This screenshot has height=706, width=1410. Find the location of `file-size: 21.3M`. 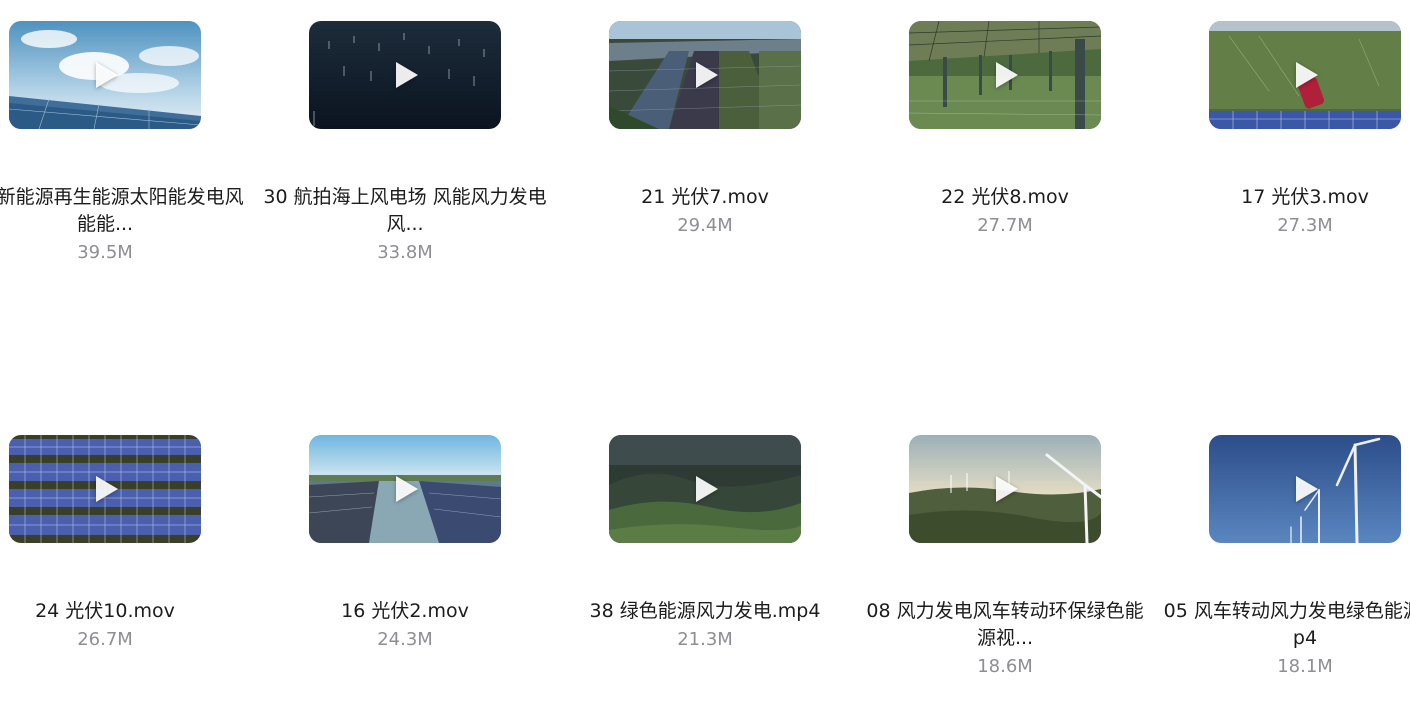

file-size: 21.3M is located at coordinates (705, 639).